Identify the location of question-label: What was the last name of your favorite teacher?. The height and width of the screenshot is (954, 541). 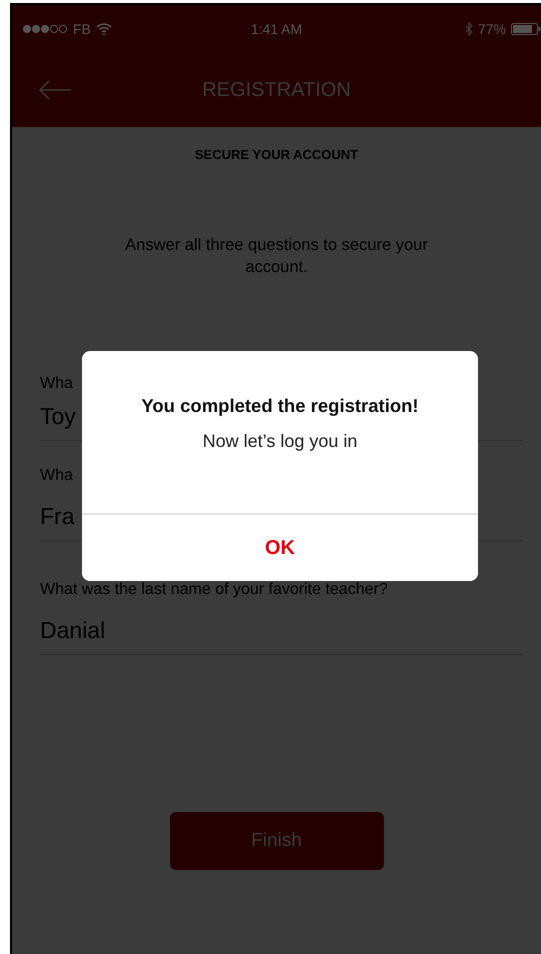
(214, 589).